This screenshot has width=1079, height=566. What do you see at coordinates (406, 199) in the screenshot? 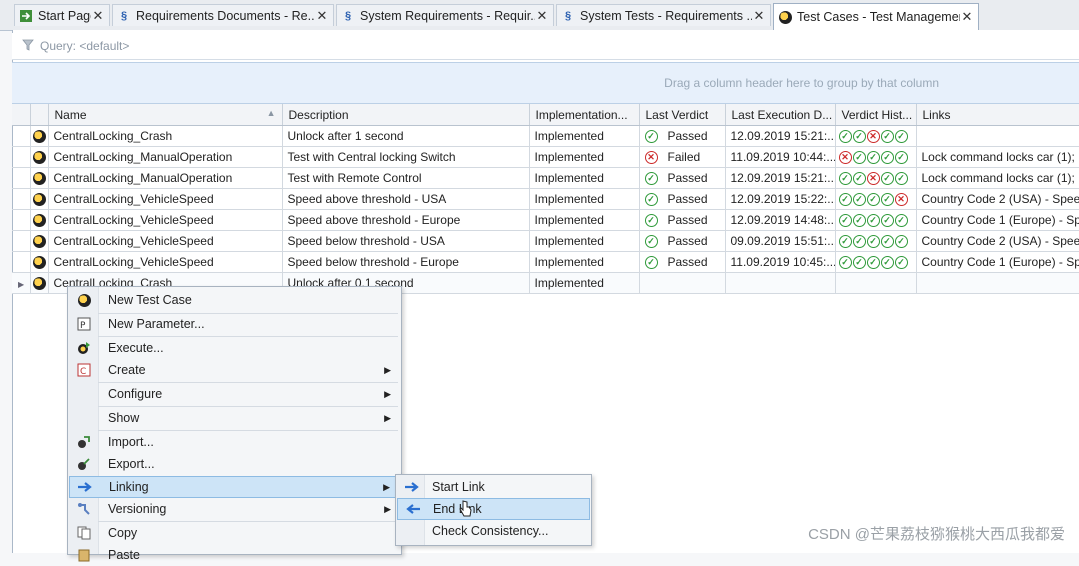
I see `cell-description: Speed above threshold - USA` at bounding box center [406, 199].